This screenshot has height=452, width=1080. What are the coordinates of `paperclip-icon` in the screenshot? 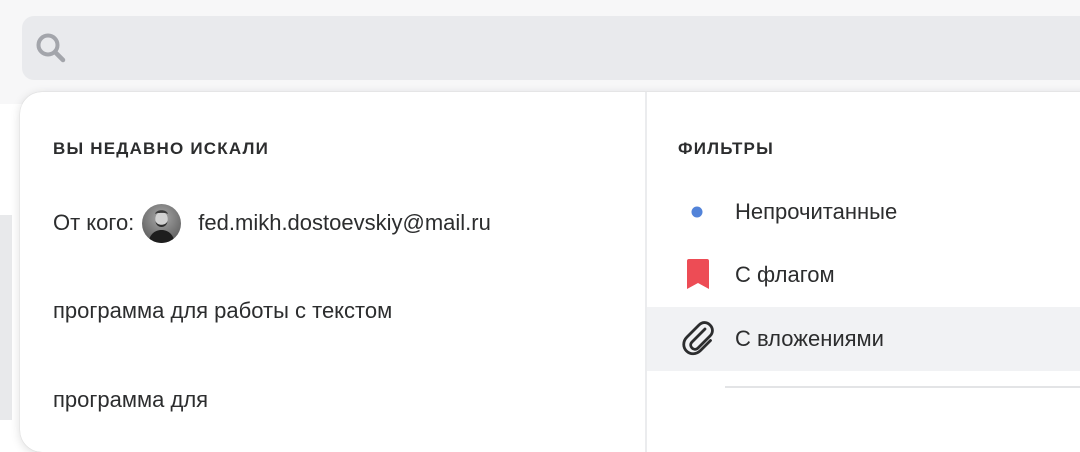 It's located at (691, 339).